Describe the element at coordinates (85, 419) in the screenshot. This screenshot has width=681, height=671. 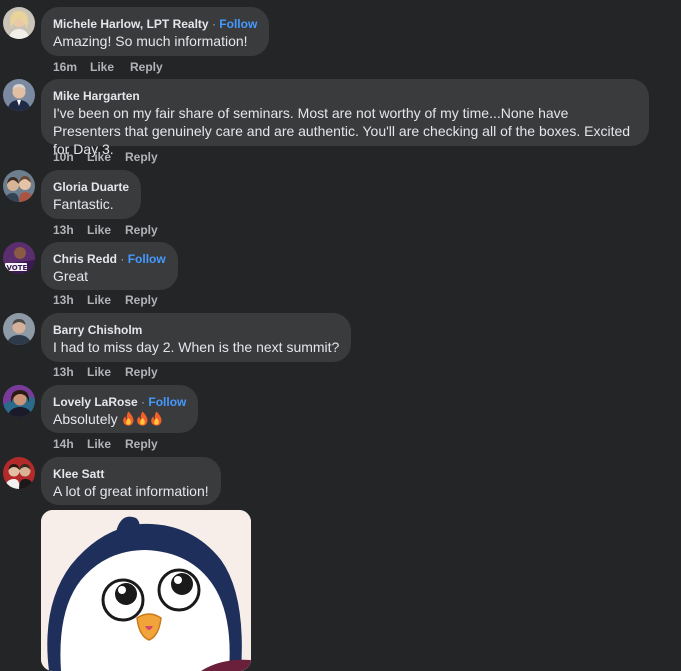
I see `comment-text-value: Absolutely` at that location.